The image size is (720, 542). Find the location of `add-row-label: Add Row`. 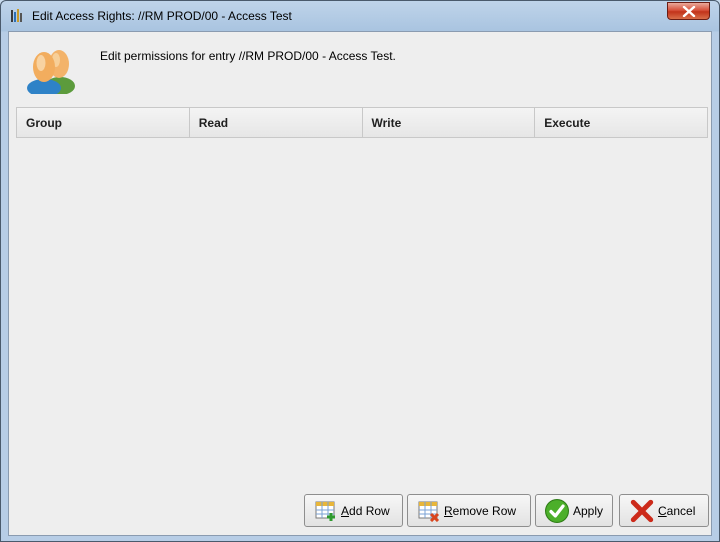

add-row-label: Add Row is located at coordinates (365, 510).